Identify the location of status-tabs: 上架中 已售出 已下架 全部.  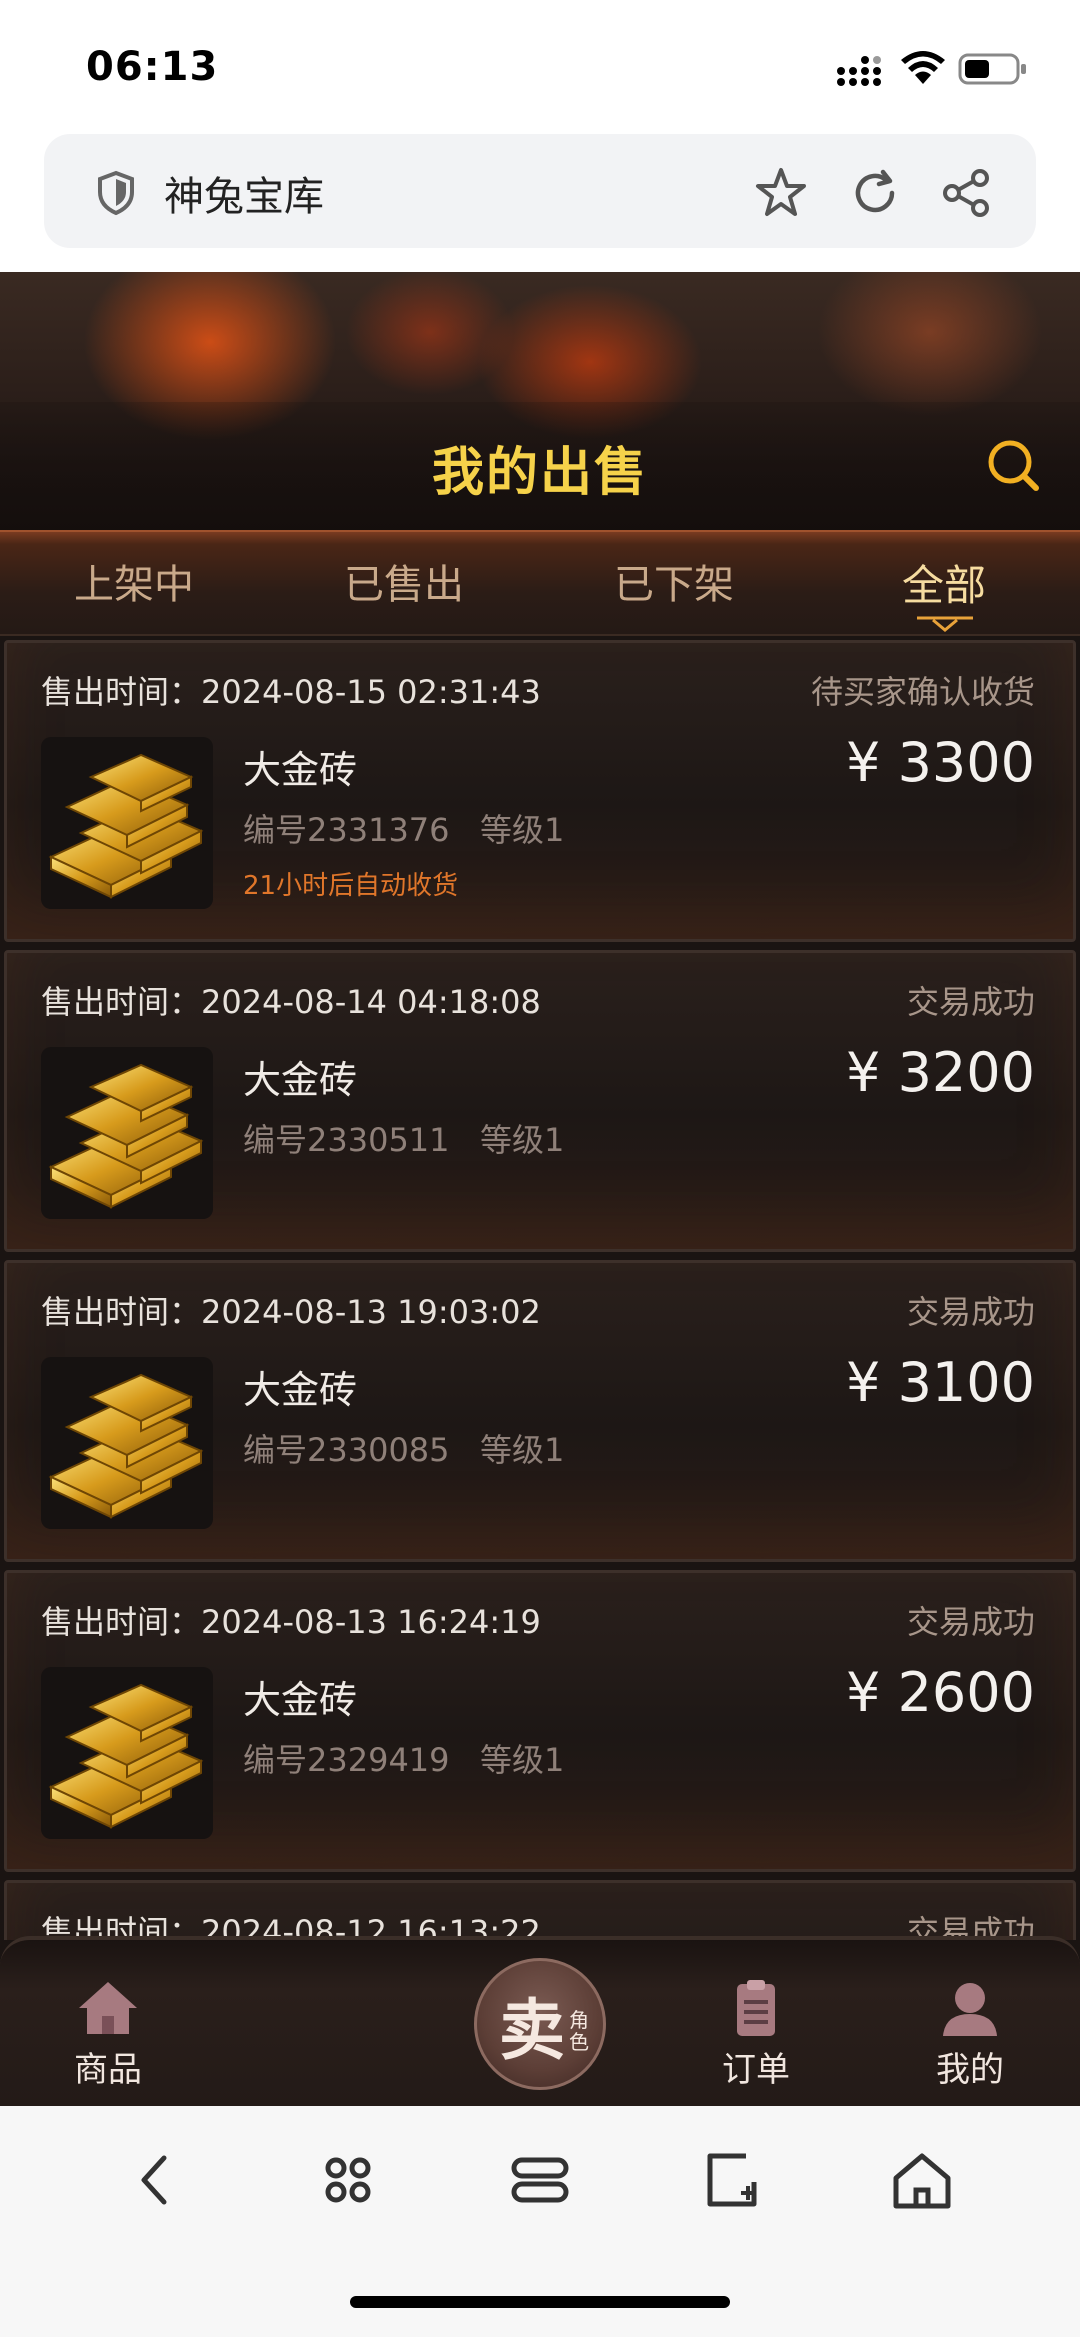
(540, 583).